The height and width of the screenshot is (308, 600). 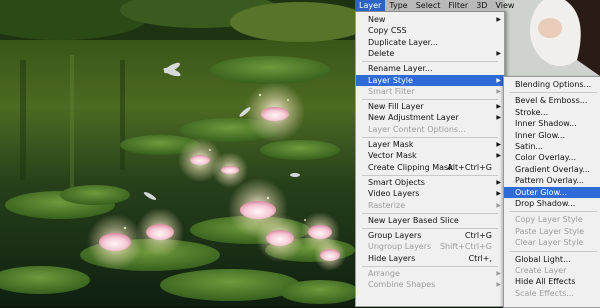 I want to click on menu-bar: Layer Type Select Filter 3D View, so click(x=434, y=6).